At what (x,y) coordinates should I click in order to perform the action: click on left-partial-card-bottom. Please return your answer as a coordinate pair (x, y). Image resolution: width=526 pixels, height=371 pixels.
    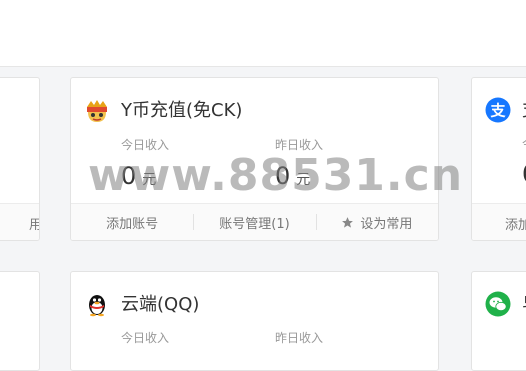
    Looking at the image, I should click on (20, 321).